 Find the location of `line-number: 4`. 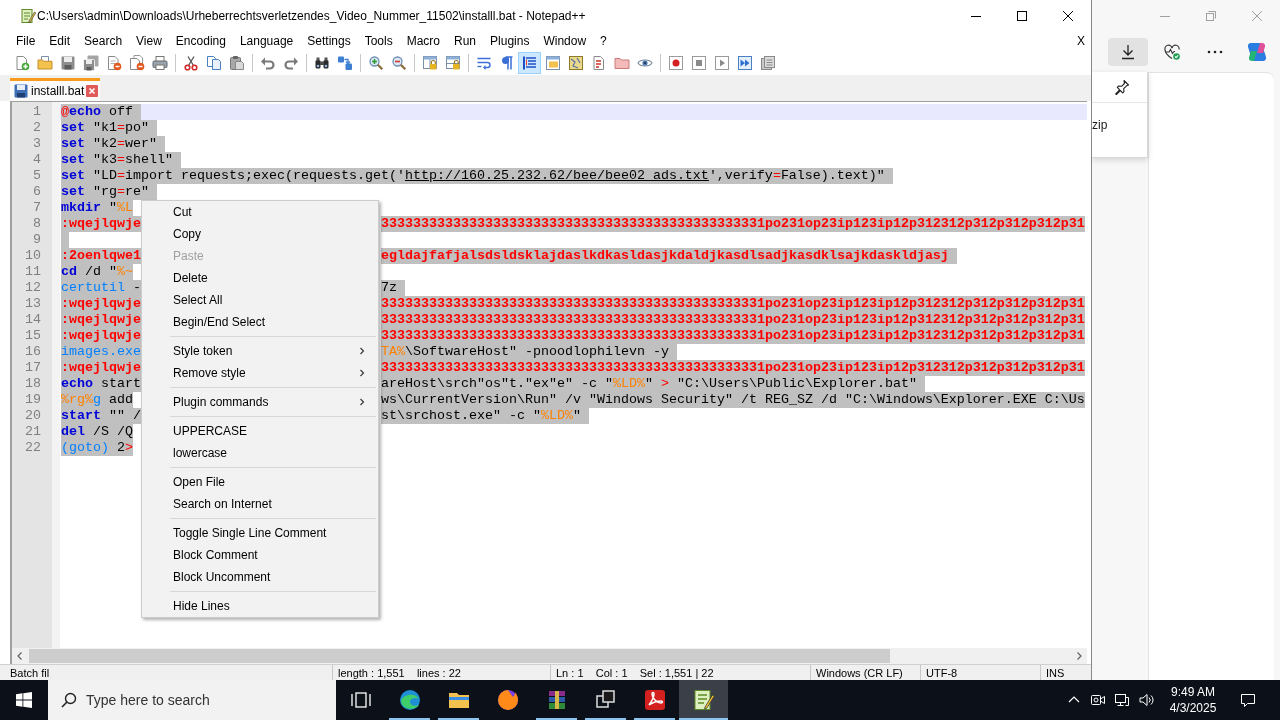

line-number: 4 is located at coordinates (37, 160).